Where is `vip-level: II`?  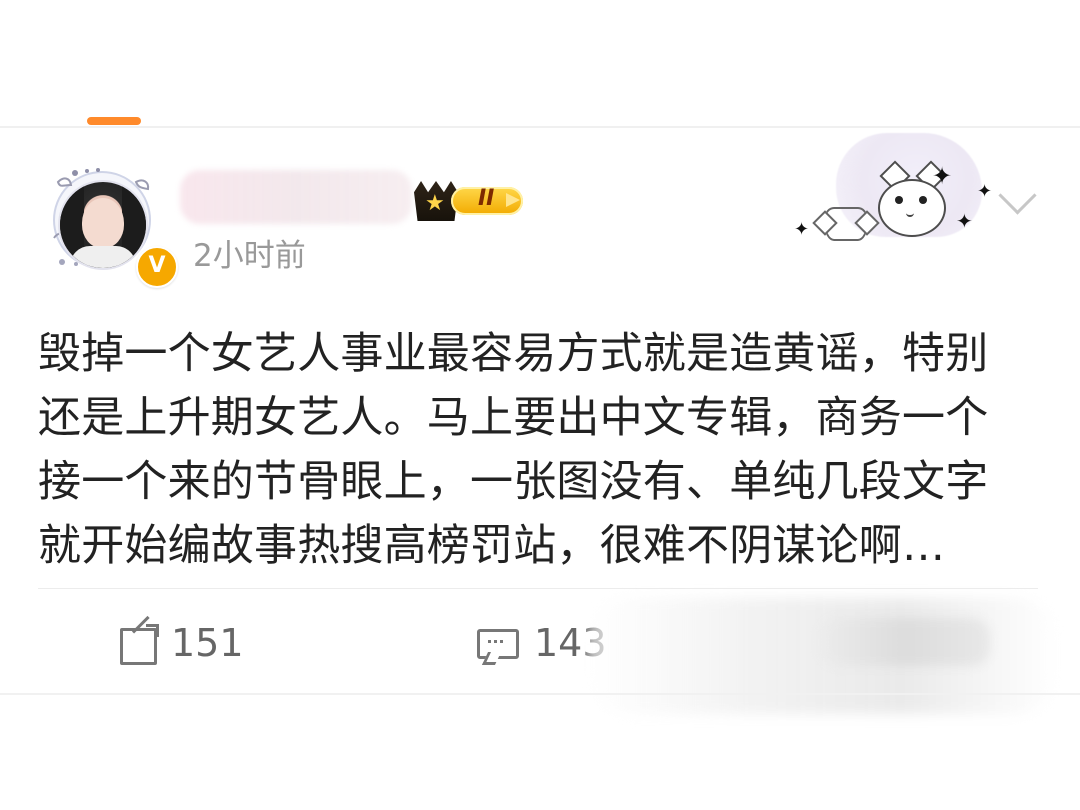 vip-level: II is located at coordinates (486, 198).